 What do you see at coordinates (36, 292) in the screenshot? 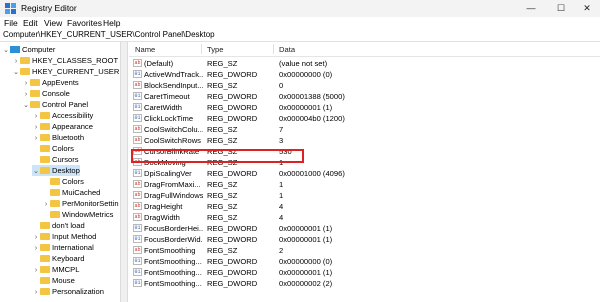
I see `chevron-right-icon: ›` at bounding box center [36, 292].